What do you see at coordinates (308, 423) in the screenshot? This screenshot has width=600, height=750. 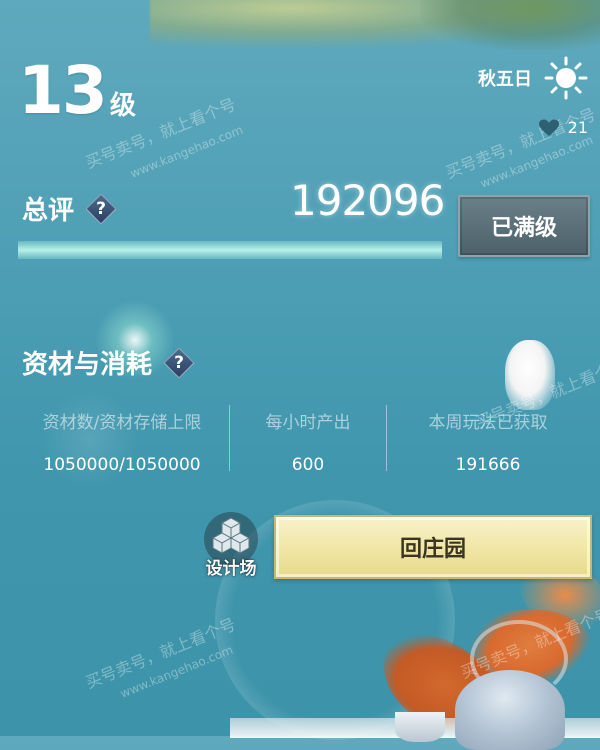 I see `stat-label: 每小时产出` at bounding box center [308, 423].